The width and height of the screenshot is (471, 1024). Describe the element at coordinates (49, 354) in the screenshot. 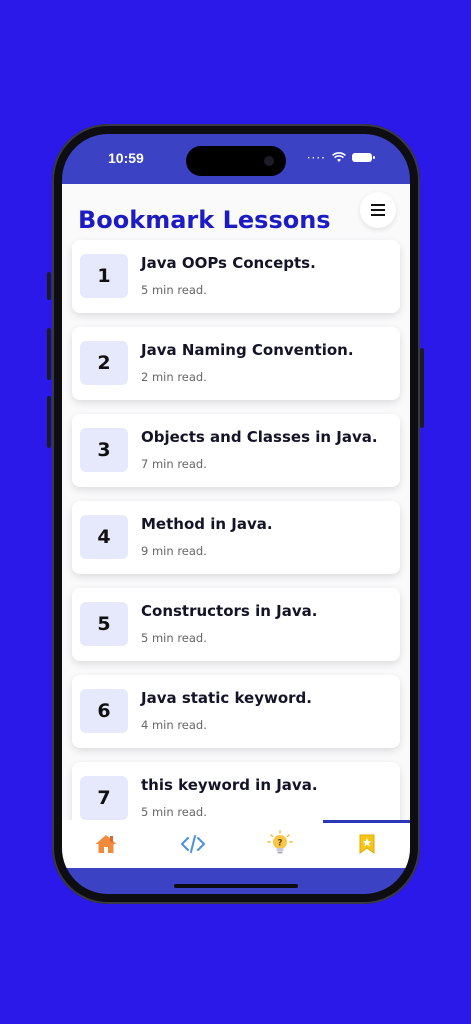

I see `phone-volume-up` at that location.